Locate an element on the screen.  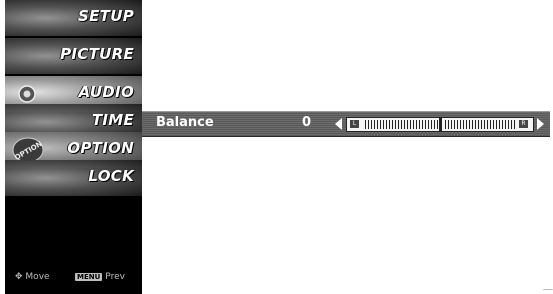
slider-ticks-right is located at coordinates (480, 124).